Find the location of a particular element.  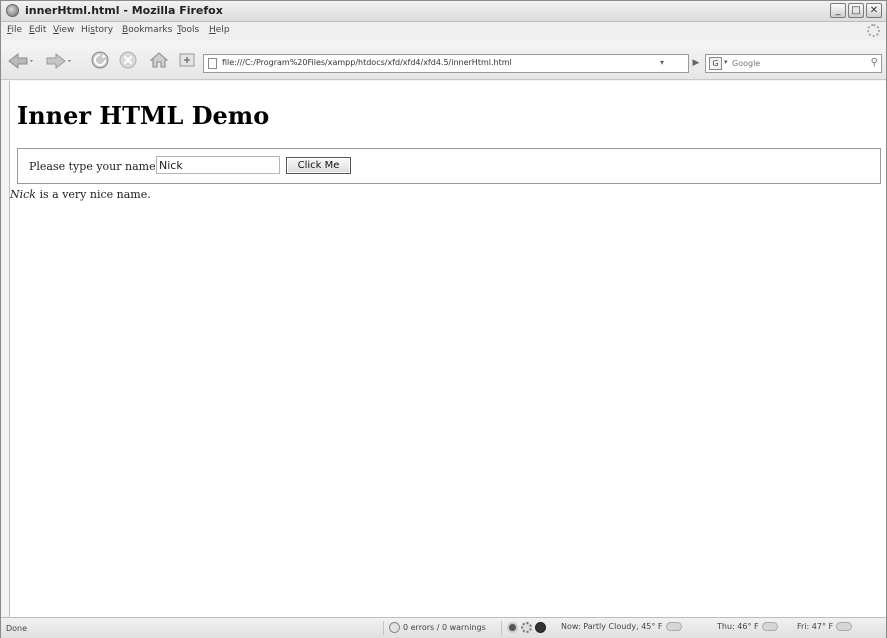

error-console-status: 0 errors / 0 warnings is located at coordinates (437, 627).